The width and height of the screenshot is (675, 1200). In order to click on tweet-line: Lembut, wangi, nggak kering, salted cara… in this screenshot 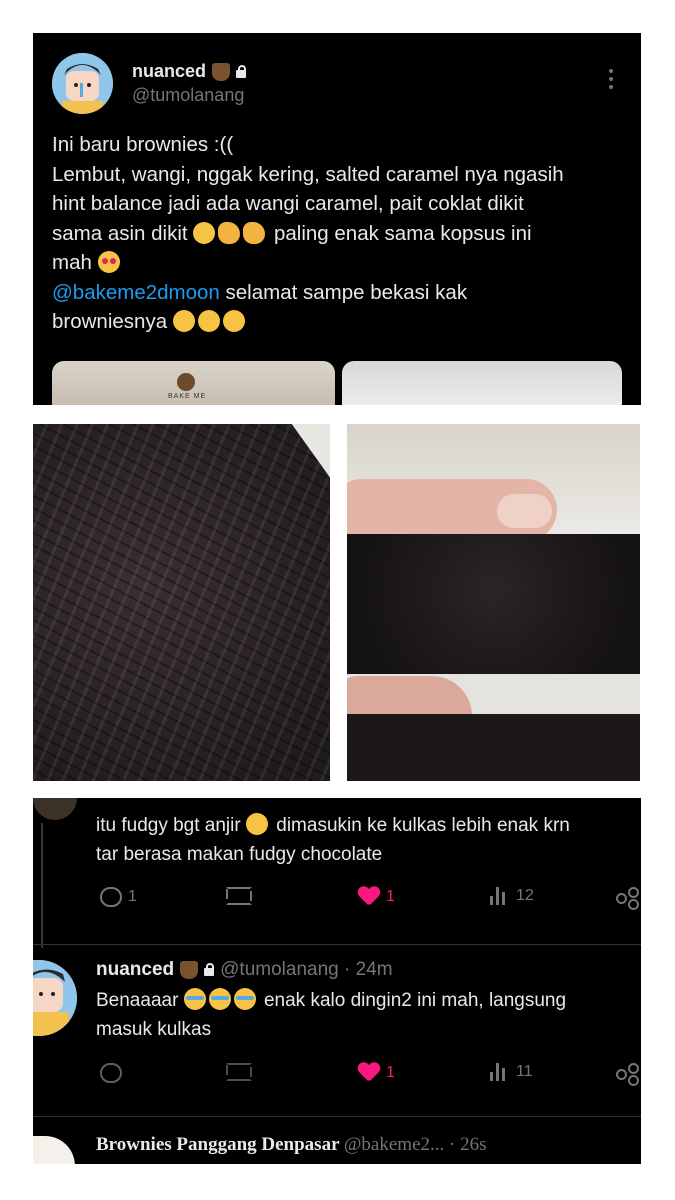, I will do `click(308, 174)`.